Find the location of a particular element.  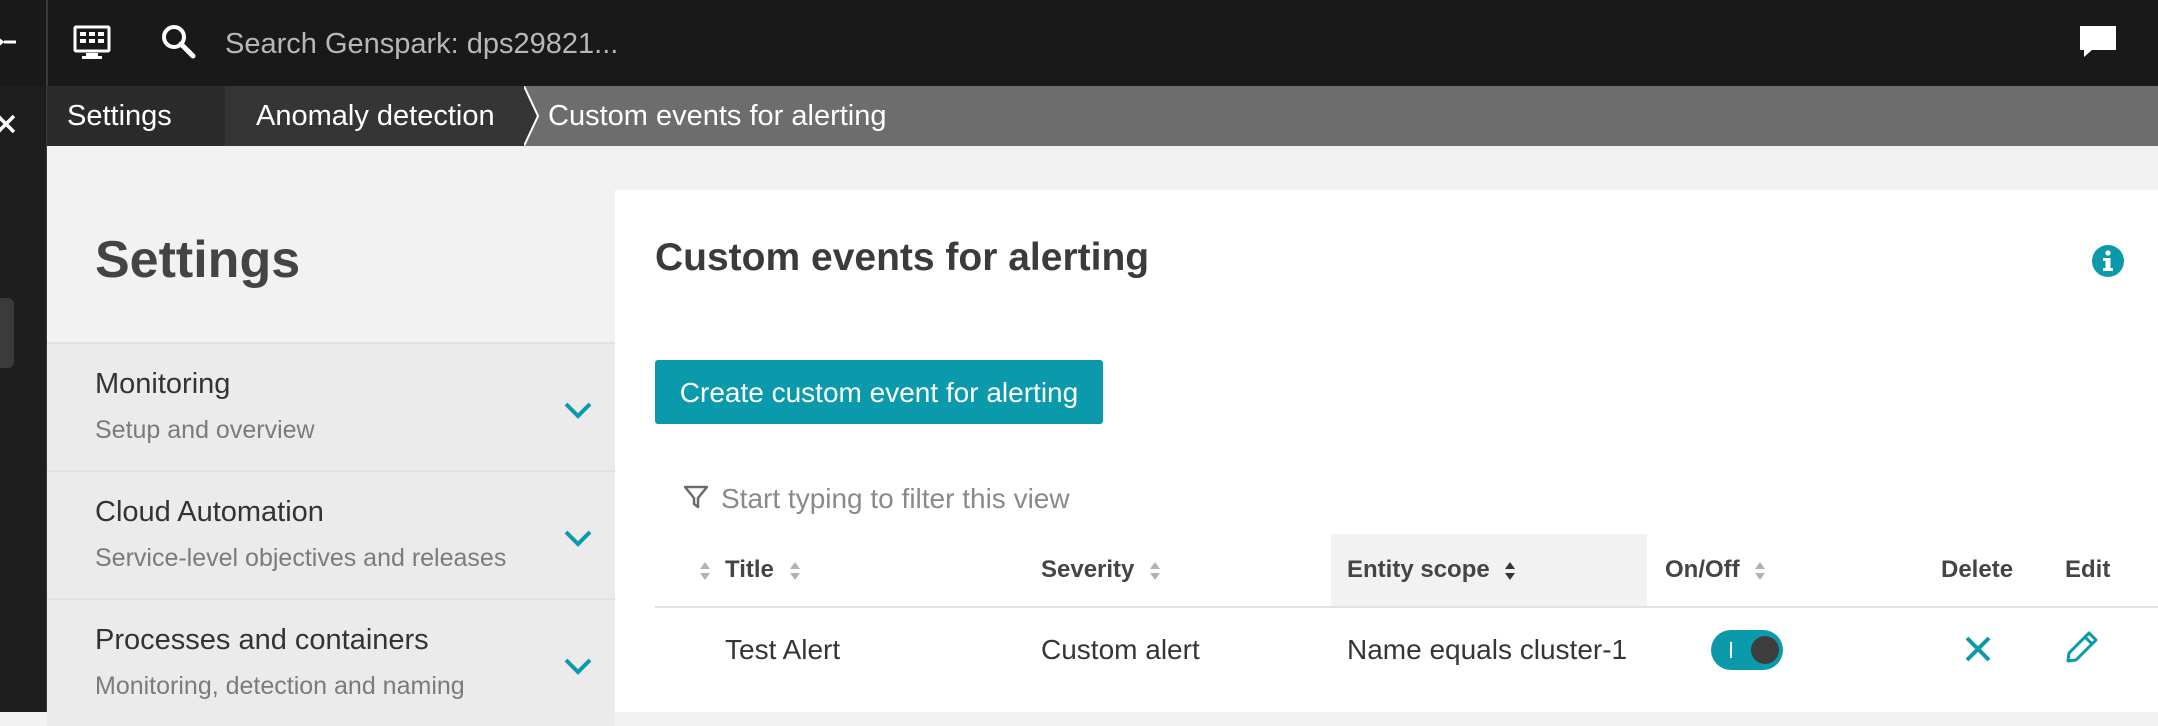

column-header-label: Severity is located at coordinates (1088, 569).